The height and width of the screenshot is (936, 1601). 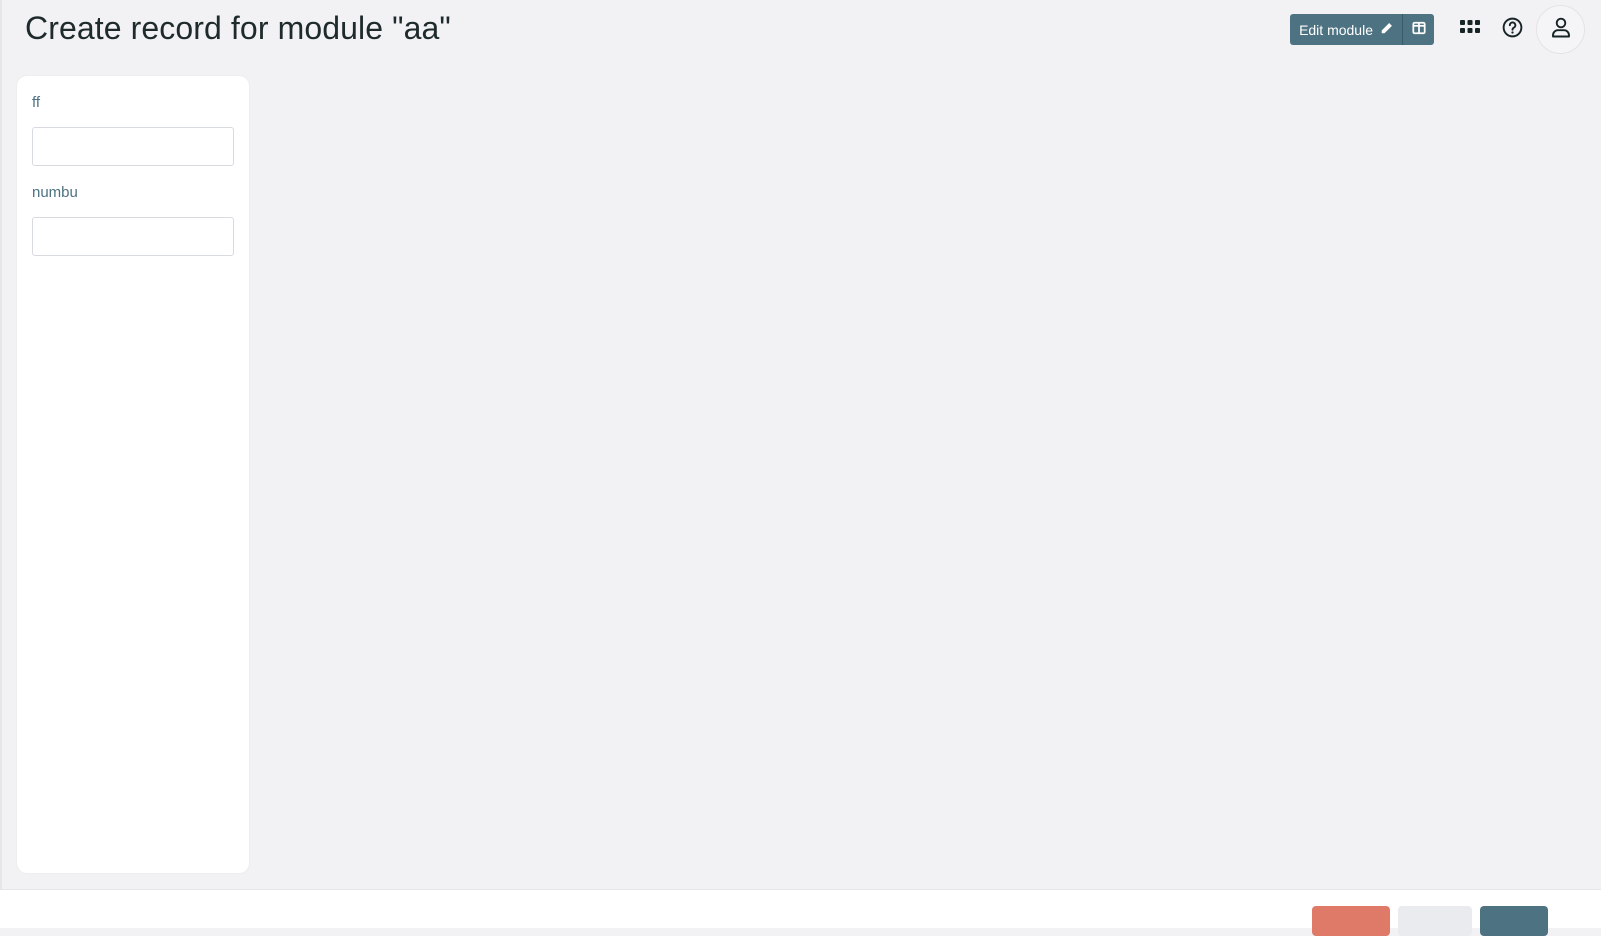 What do you see at coordinates (133, 474) in the screenshot?
I see `record-form-card: ff numbu` at bounding box center [133, 474].